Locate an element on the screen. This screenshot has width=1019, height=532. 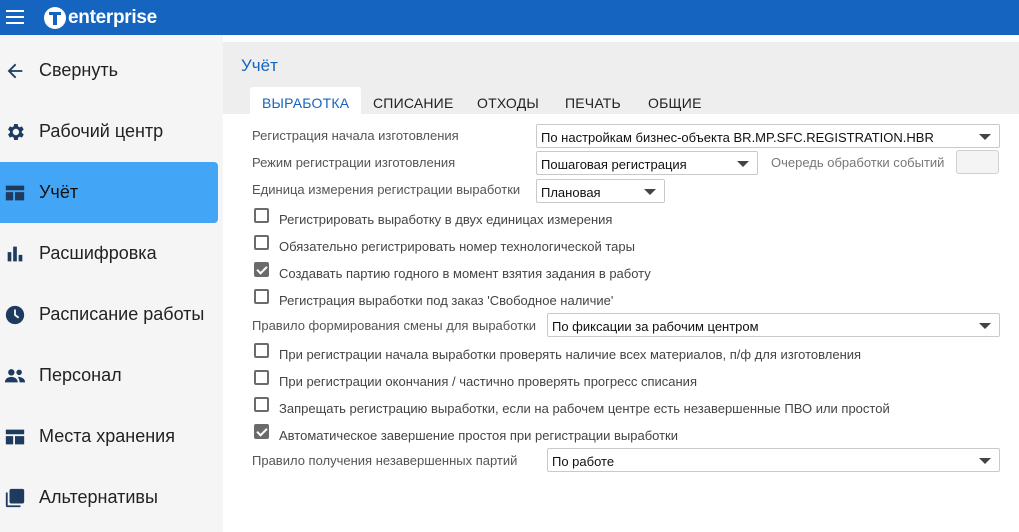
sidebar-item-work-center: Рабочий центр is located at coordinates (109, 131).